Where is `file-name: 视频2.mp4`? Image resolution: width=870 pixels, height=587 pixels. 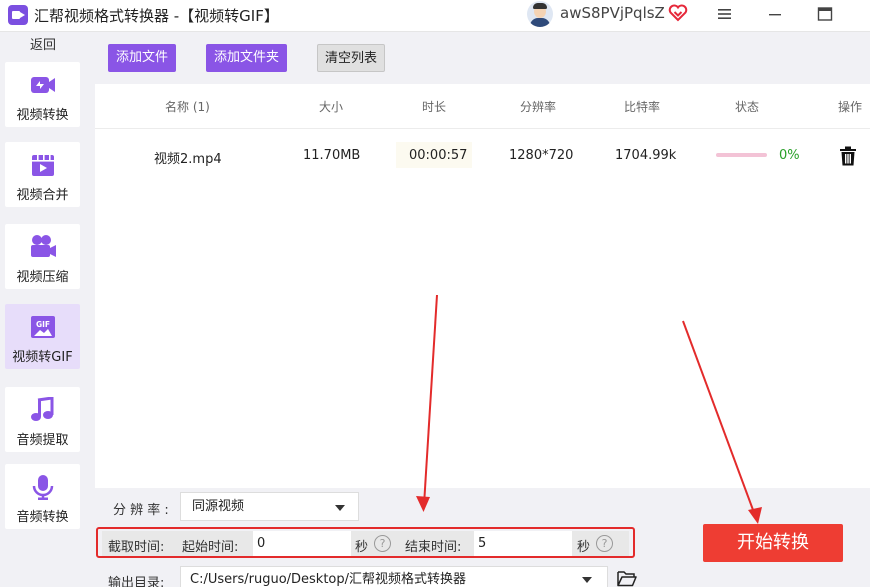 file-name: 视频2.mp4 is located at coordinates (188, 159).